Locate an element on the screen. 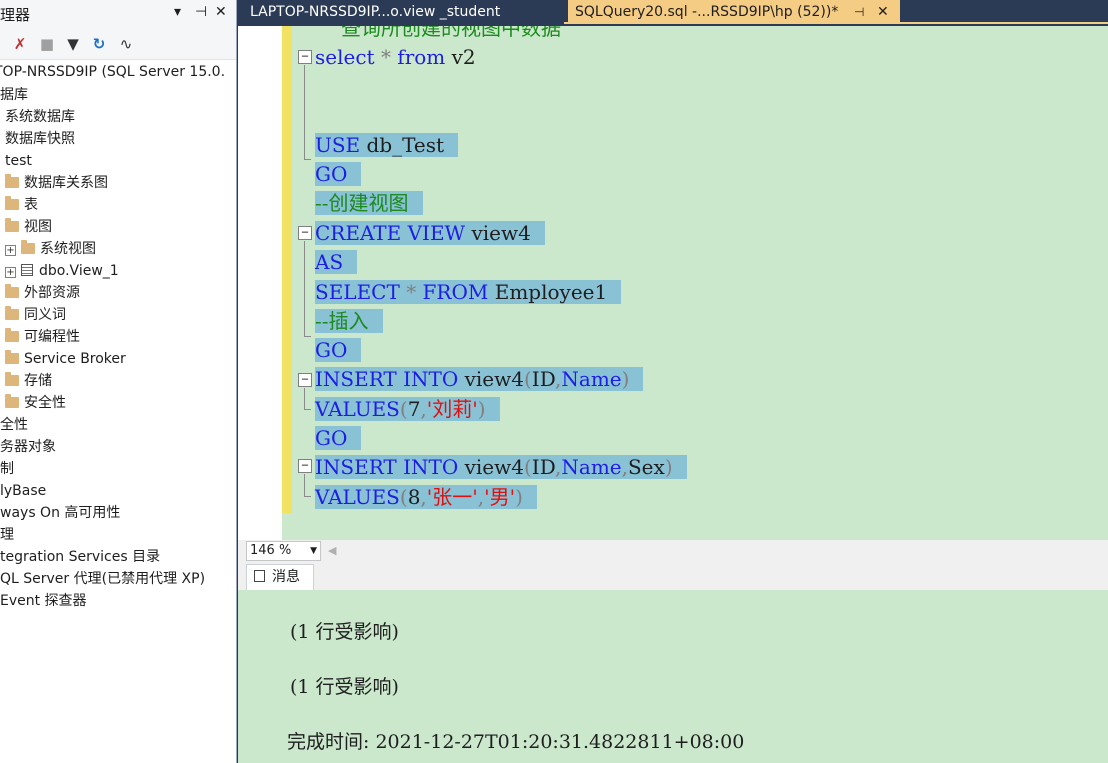 The image size is (1108, 763). keyword-token: GO is located at coordinates (331, 438).